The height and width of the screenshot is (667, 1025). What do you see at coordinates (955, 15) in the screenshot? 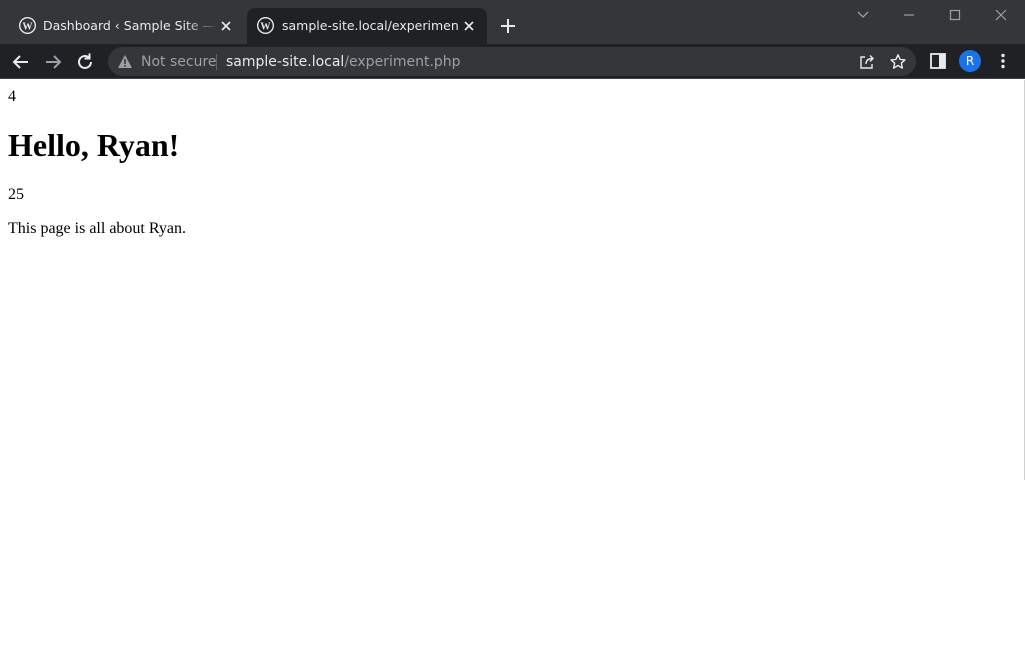
I see `maximize-icon` at bounding box center [955, 15].